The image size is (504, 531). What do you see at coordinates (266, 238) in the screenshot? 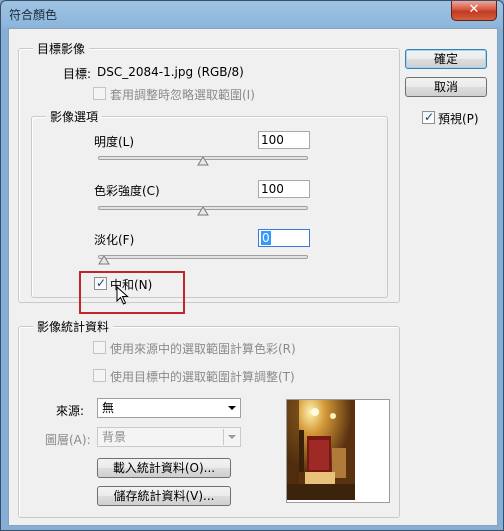
I see `fade-input-value: 0` at bounding box center [266, 238].